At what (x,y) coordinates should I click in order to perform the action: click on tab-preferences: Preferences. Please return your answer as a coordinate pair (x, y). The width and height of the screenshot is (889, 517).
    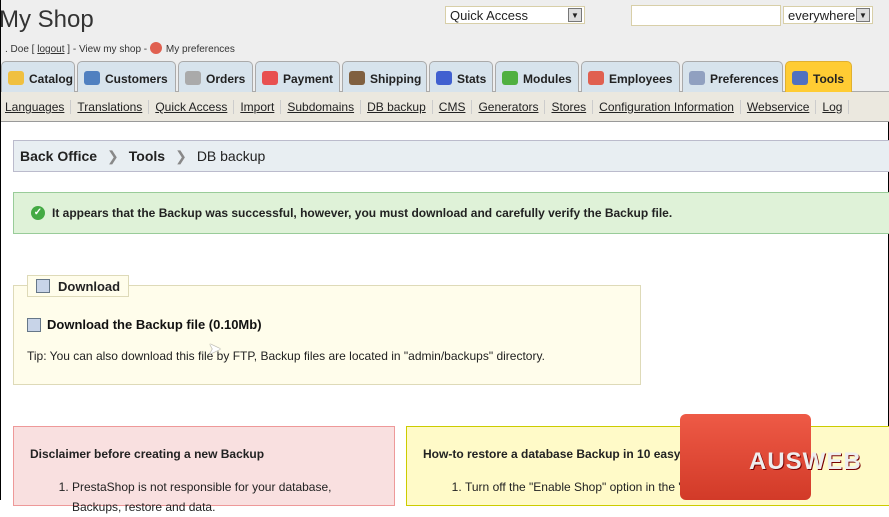
    Looking at the image, I should click on (732, 76).